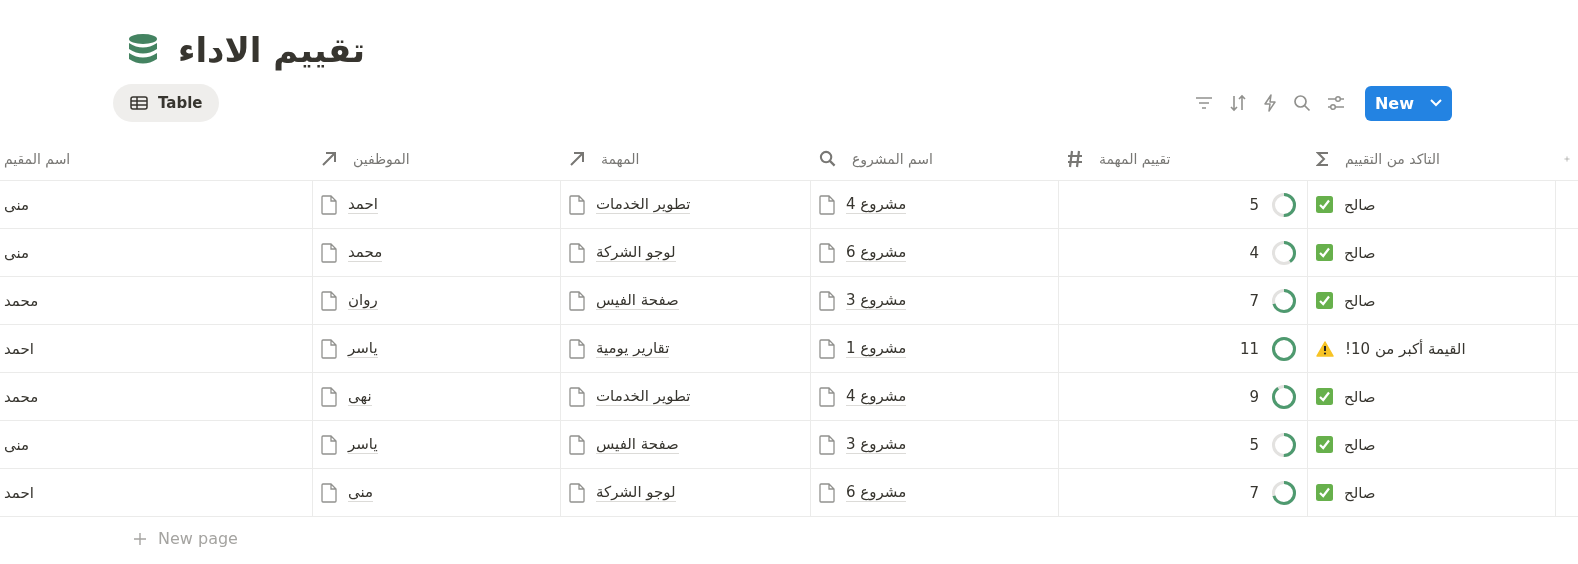 This screenshot has width=1578, height=564. Describe the element at coordinates (166, 103) in the screenshot. I see `view-tab: Table` at that location.